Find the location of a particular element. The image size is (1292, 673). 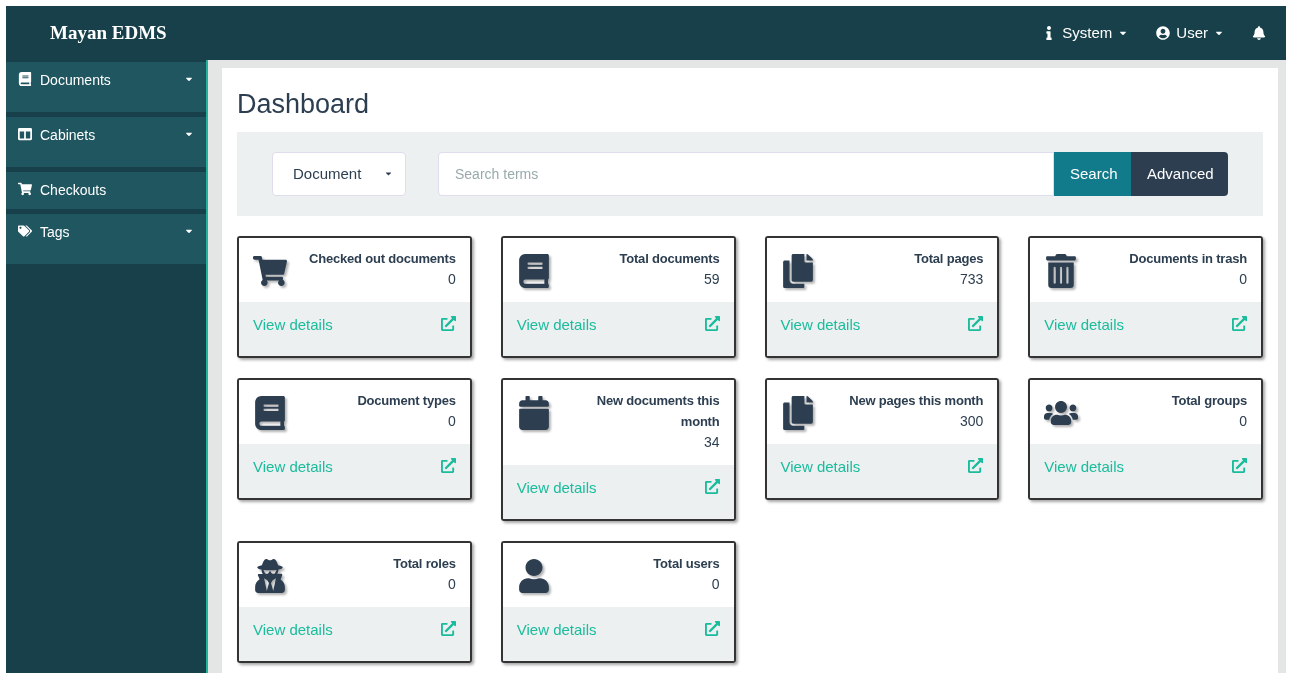

spy-icon is located at coordinates (270, 575).